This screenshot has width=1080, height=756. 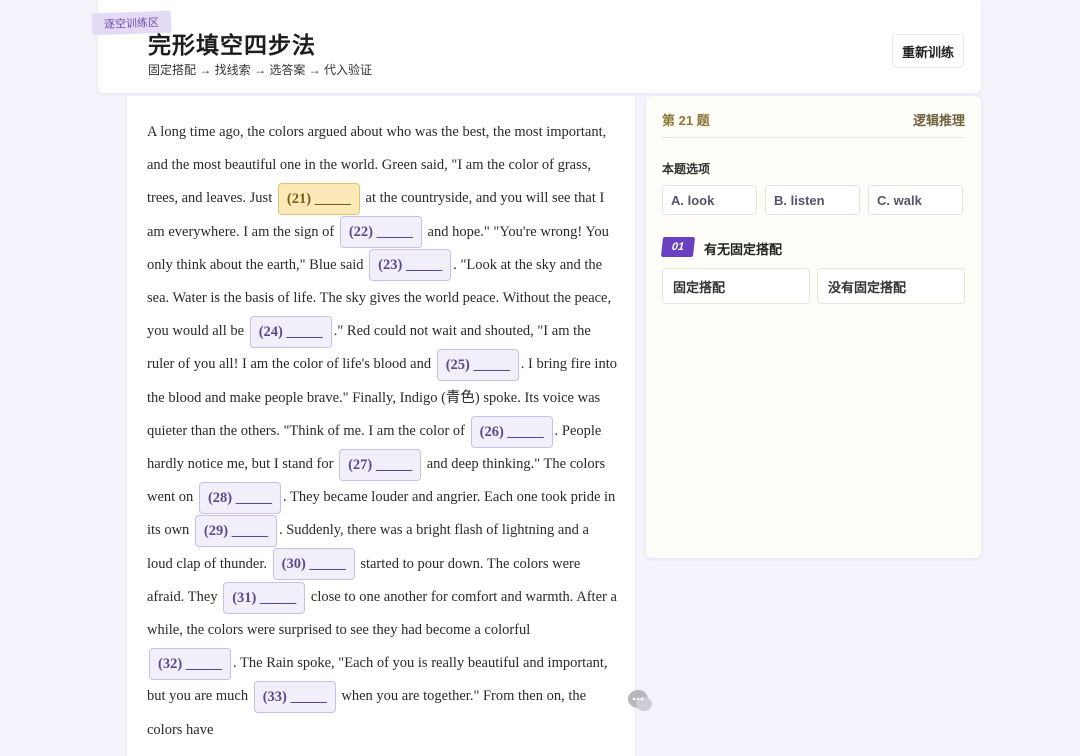 What do you see at coordinates (313, 564) in the screenshot?
I see `blank-30: (30) _____` at bounding box center [313, 564].